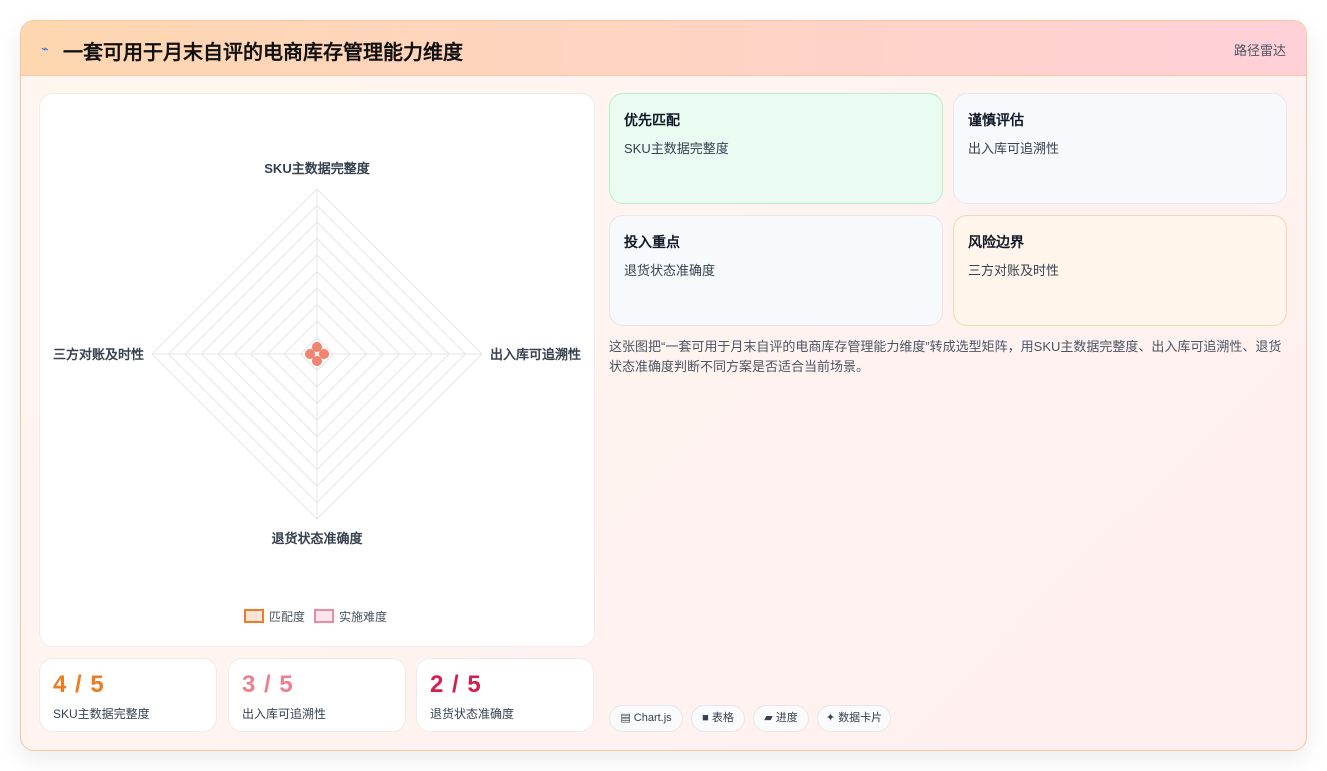 The image size is (1327, 771). What do you see at coordinates (776, 148) in the screenshot?
I see `matrix-cell-priority: 优先匹配 SKU主数据完整度` at bounding box center [776, 148].